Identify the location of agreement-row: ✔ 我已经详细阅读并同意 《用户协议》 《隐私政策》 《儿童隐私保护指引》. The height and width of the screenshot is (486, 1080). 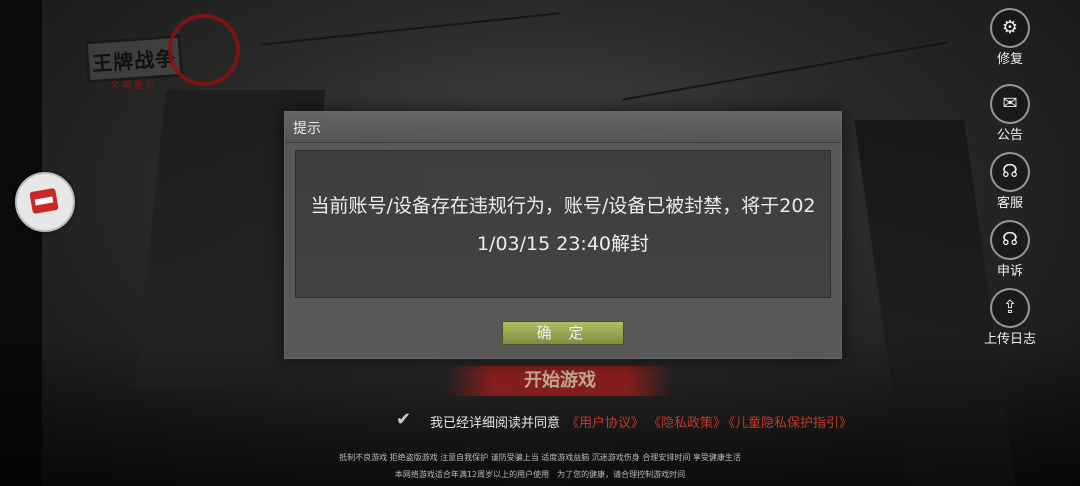
(626, 421).